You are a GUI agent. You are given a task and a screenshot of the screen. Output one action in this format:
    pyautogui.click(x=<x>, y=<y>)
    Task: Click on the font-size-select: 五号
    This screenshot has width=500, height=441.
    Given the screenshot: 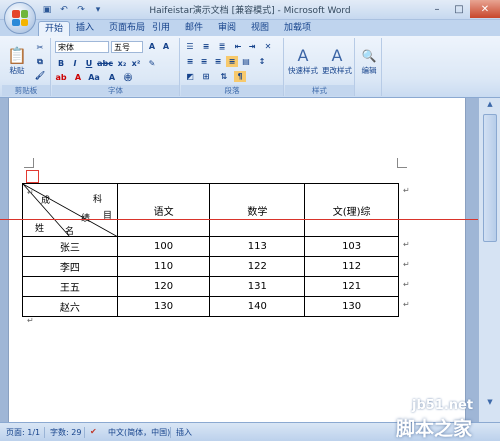 What is the action you would take?
    pyautogui.click(x=127, y=47)
    